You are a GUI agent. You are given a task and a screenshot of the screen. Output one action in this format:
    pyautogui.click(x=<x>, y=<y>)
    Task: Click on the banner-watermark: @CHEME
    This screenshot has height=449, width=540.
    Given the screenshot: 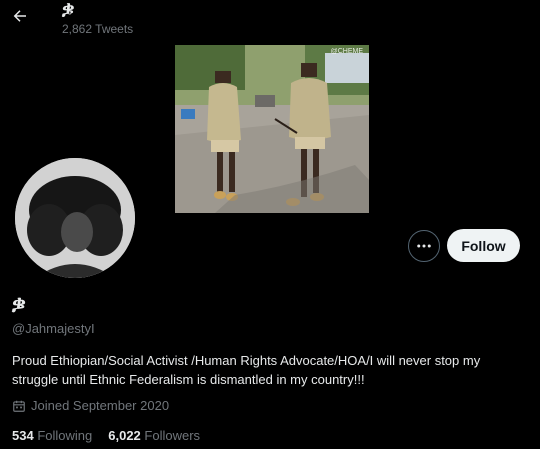 What is the action you would take?
    pyautogui.click(x=346, y=51)
    